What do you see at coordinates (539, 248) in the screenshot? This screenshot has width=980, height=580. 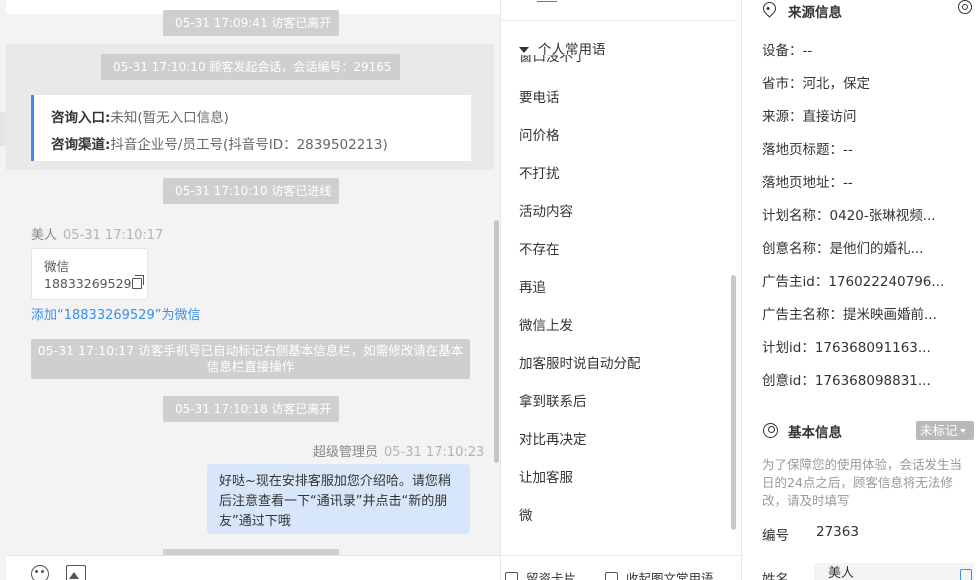 I see `phrase-item: 不存在` at bounding box center [539, 248].